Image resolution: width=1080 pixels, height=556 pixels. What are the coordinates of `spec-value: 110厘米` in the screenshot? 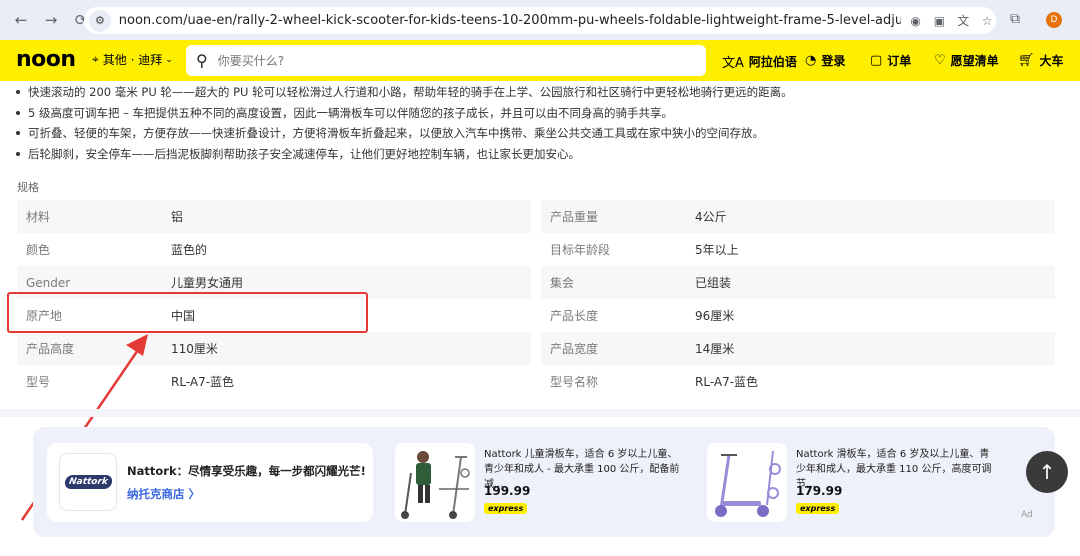 It's located at (194, 349).